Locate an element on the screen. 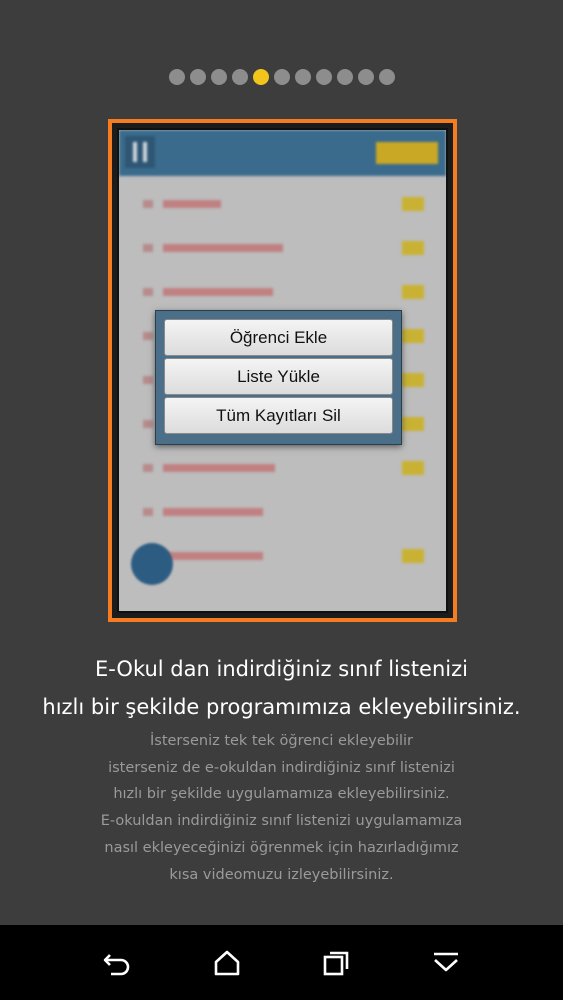 Image resolution: width=563 pixels, height=1000 pixels. page-dot-active is located at coordinates (260, 77).